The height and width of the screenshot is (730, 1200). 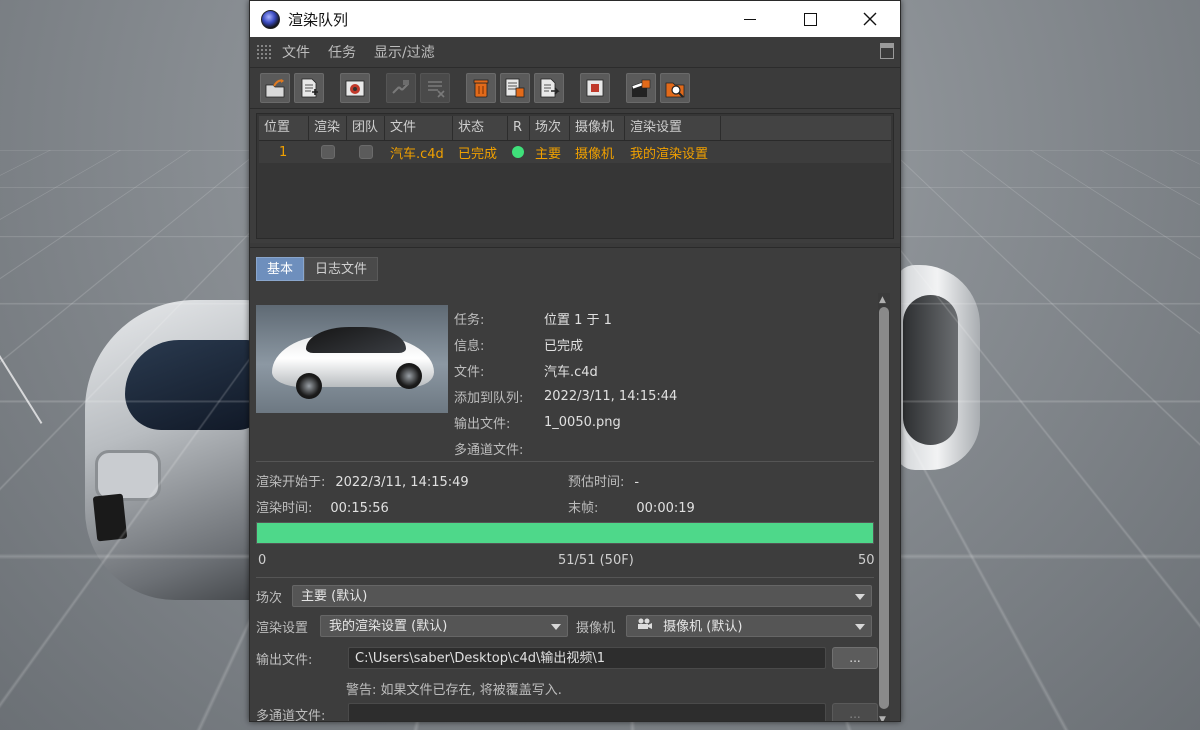 I want to click on render-preview-image, so click(x=352, y=359).